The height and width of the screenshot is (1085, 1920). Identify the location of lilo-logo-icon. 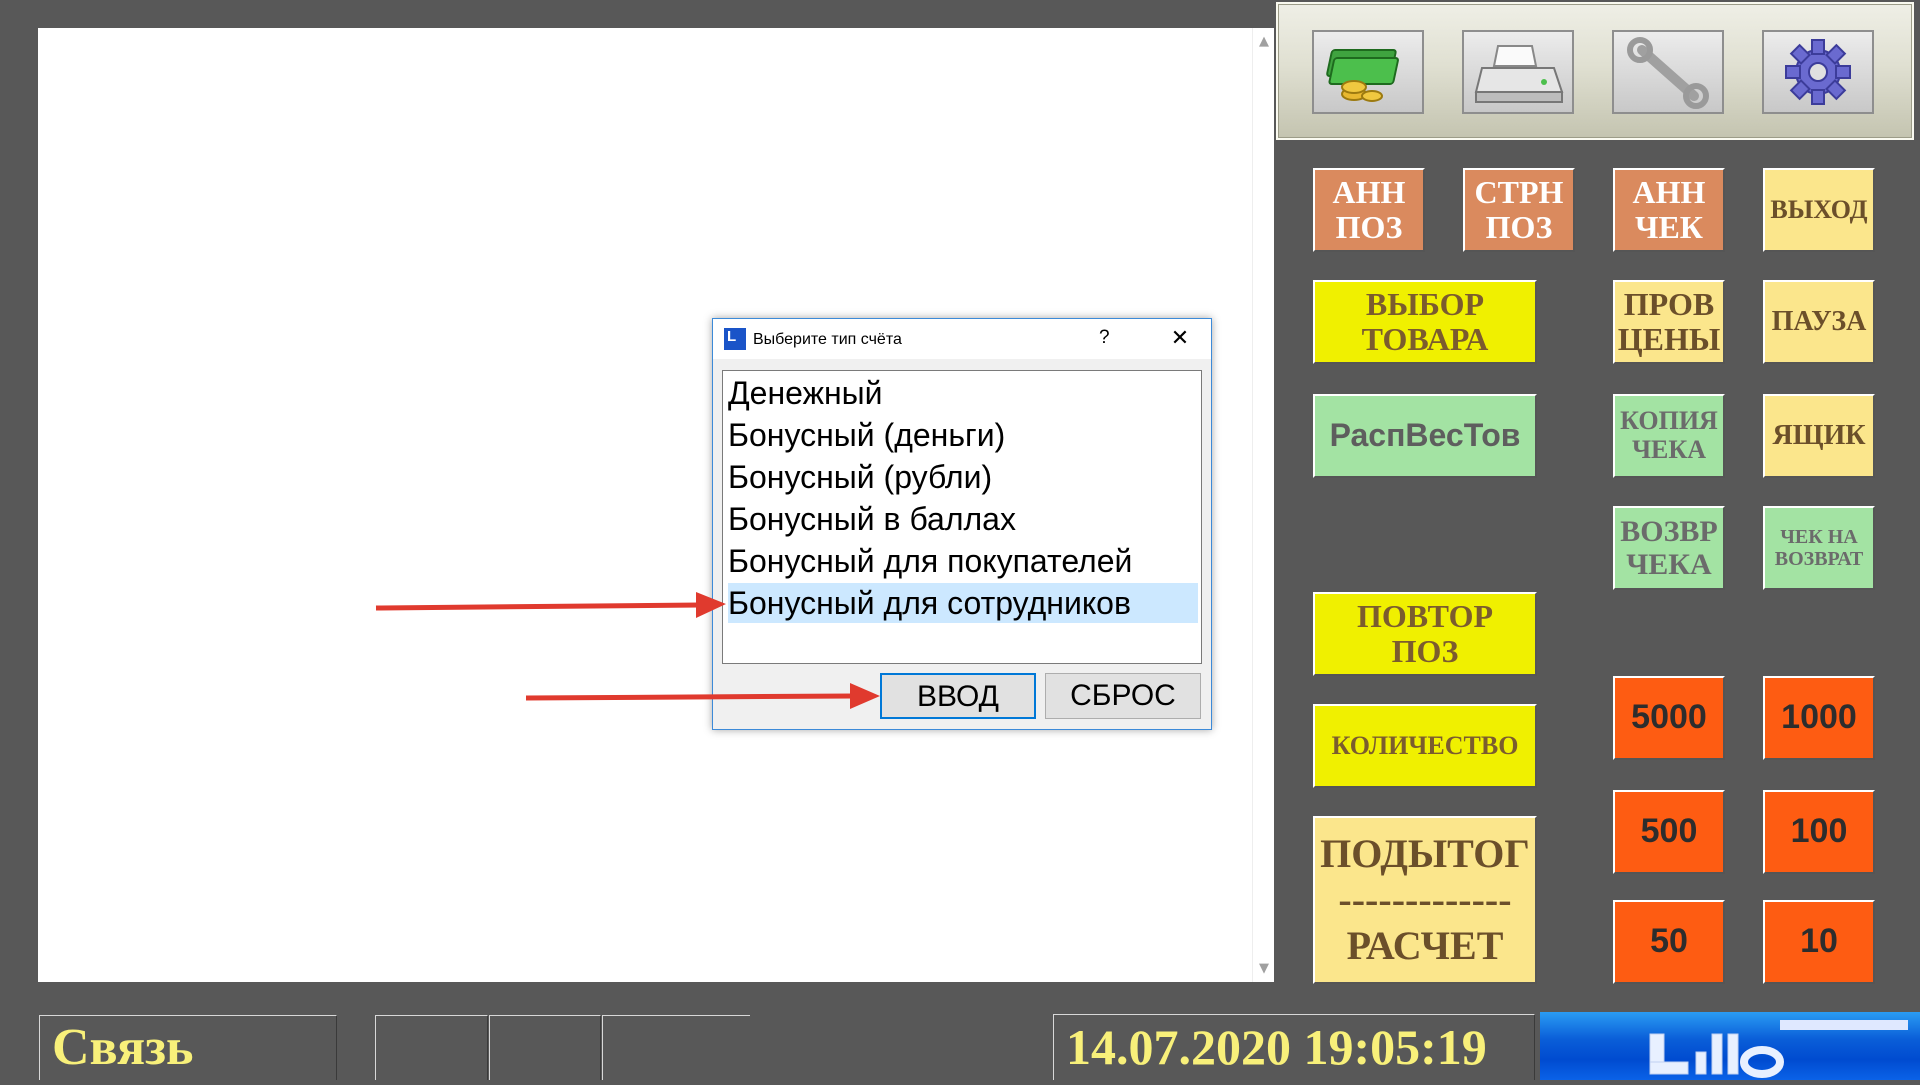
(1778, 1049).